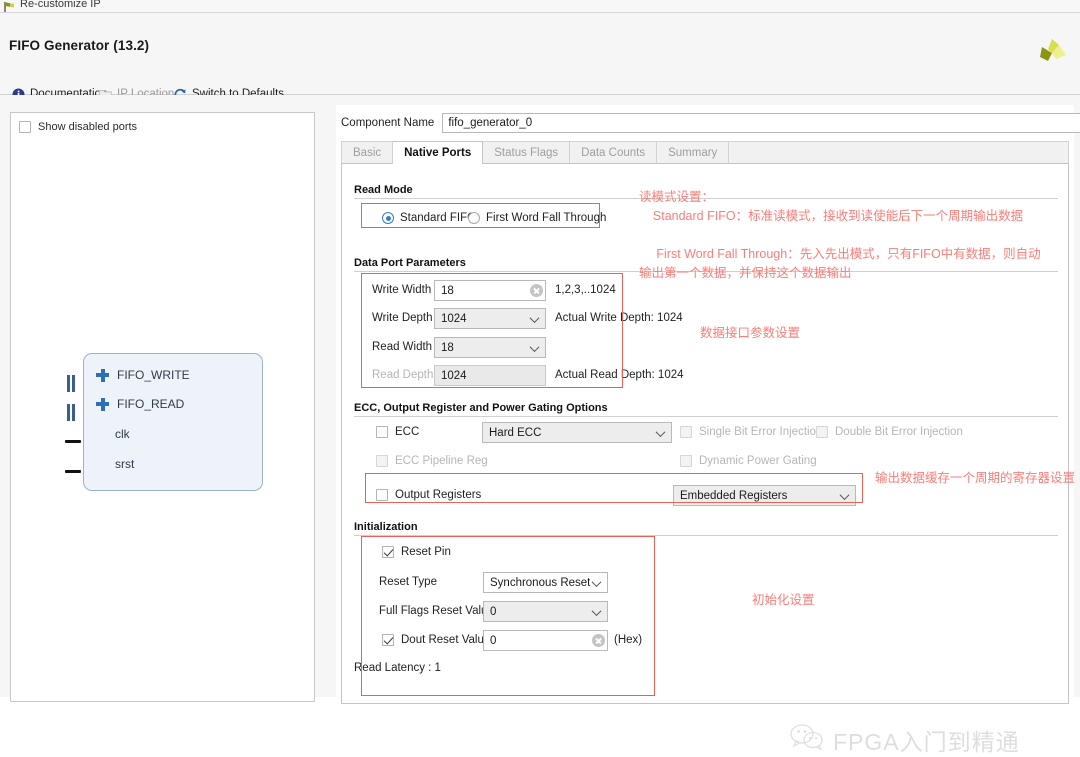  I want to click on section-title-read-mode: Read Mode, so click(386, 190).